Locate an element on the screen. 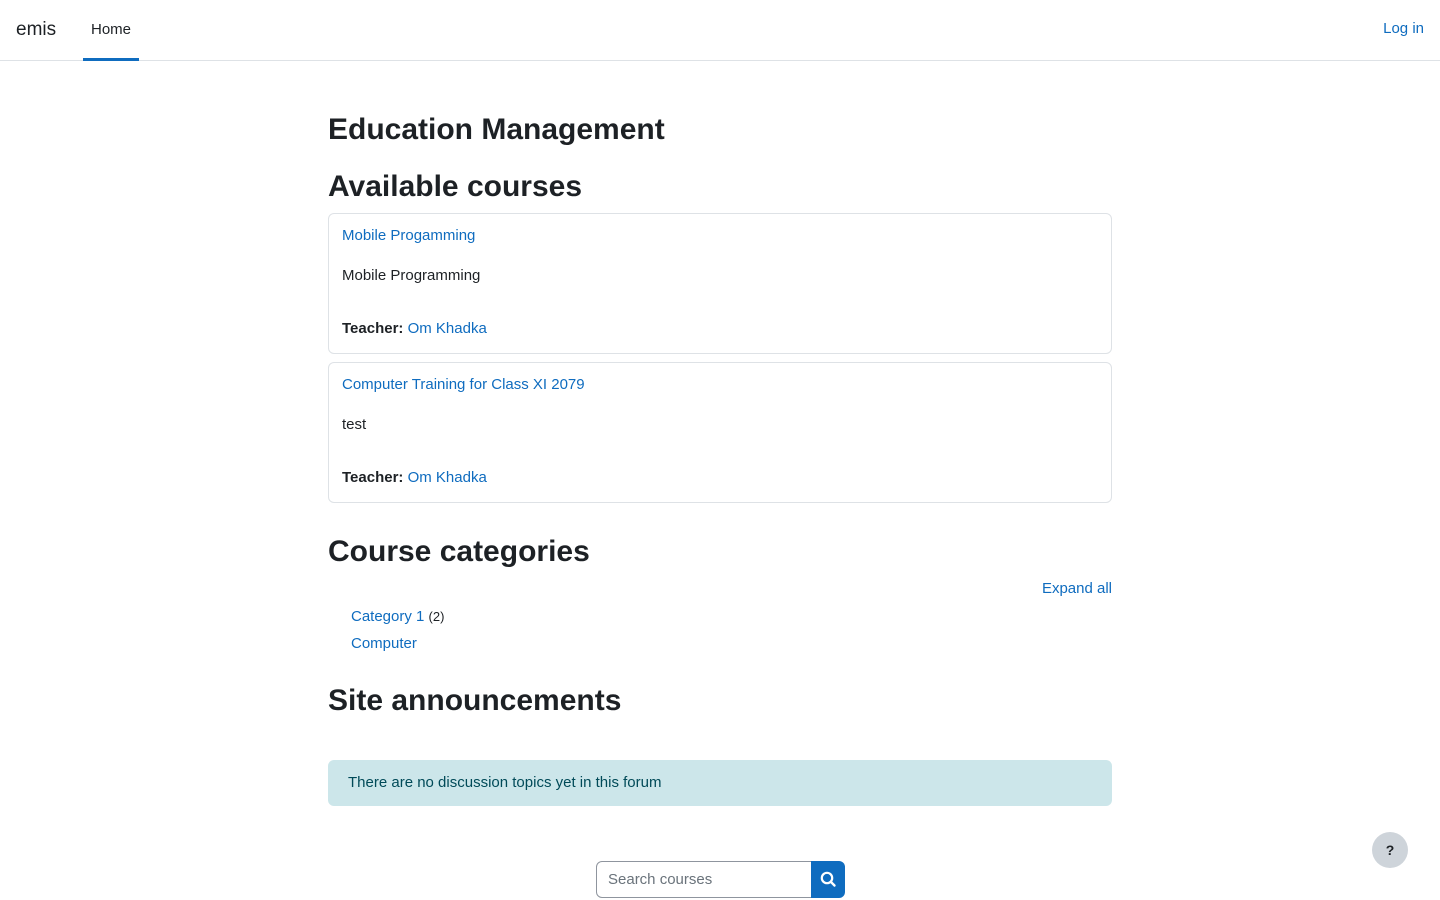 This screenshot has width=1440, height=900. login-link: Log in is located at coordinates (1403, 28).